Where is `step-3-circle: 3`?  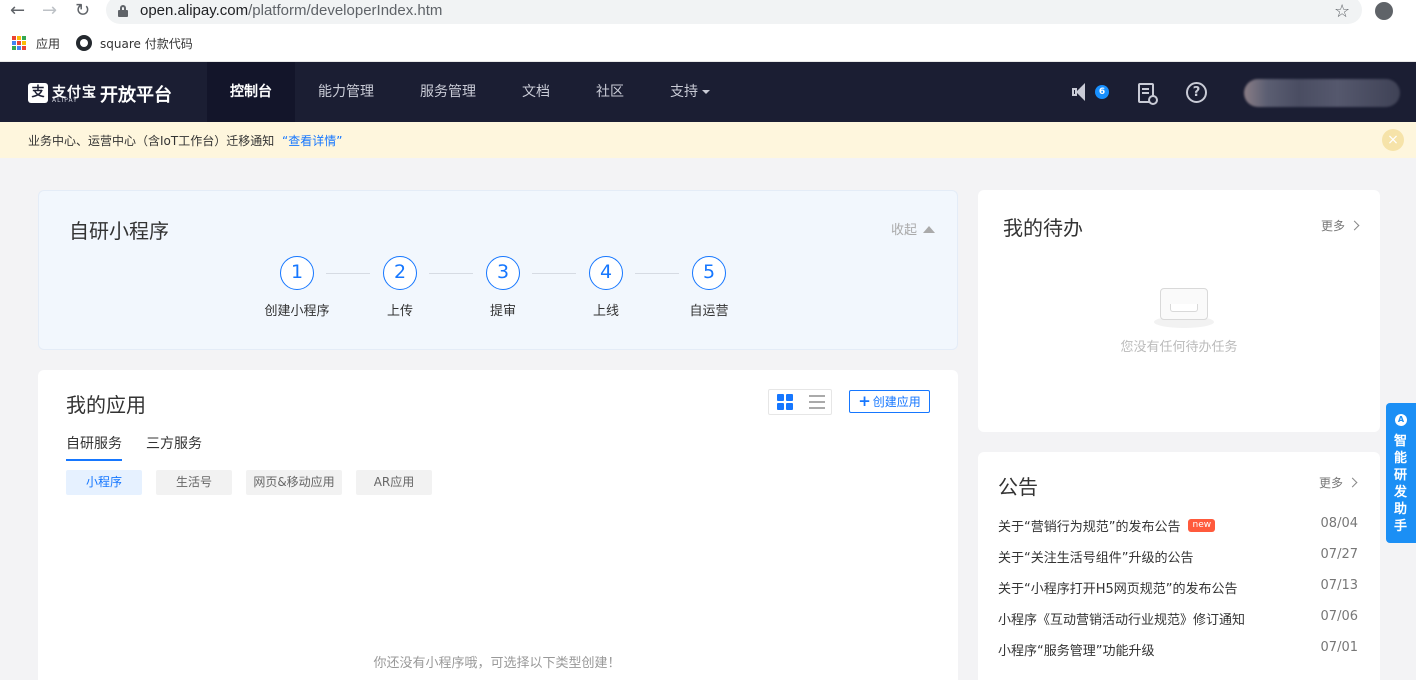
step-3-circle: 3 is located at coordinates (503, 273).